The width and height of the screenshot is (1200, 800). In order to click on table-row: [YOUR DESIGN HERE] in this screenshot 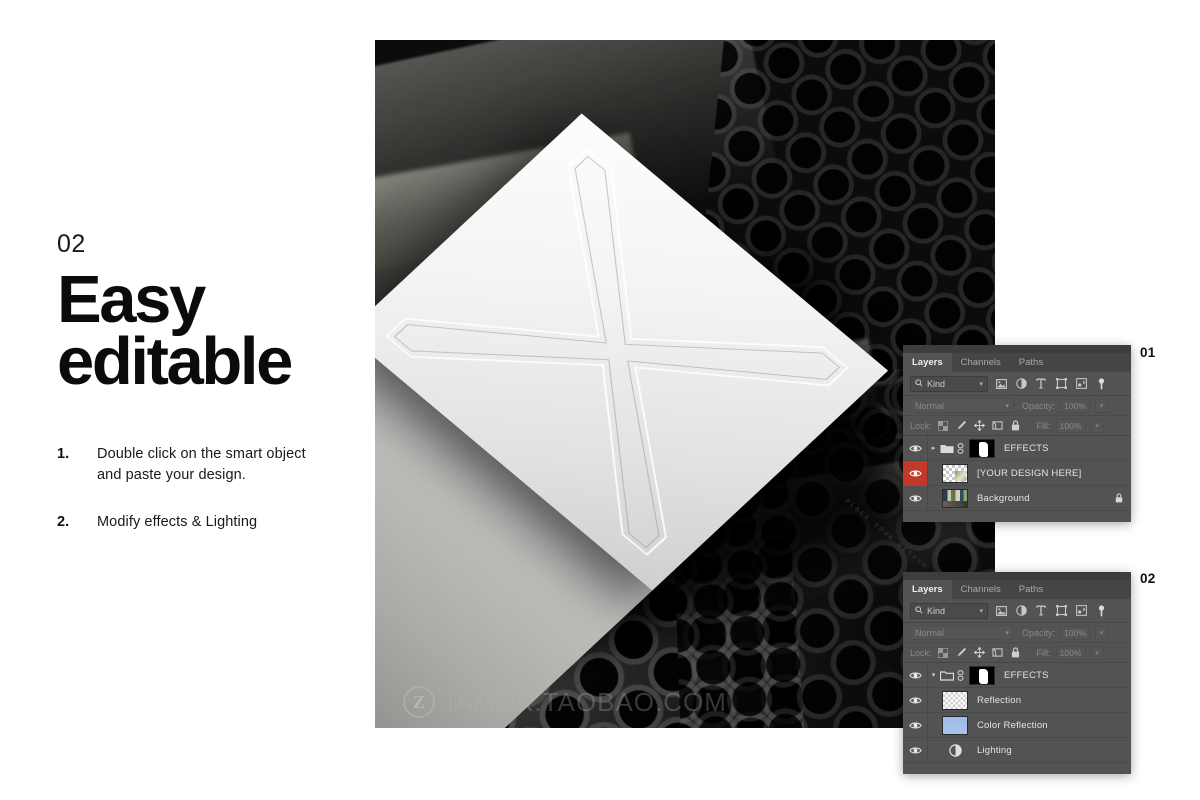, I will do `click(1017, 473)`.